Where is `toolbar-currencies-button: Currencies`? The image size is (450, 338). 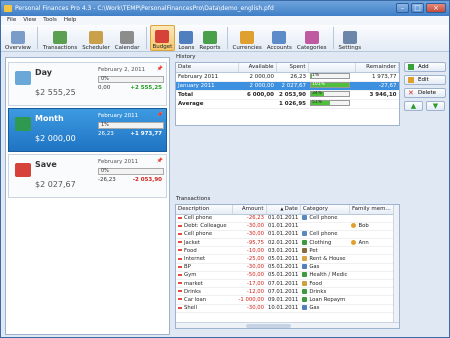 toolbar-currencies-button: Currencies is located at coordinates (247, 38).